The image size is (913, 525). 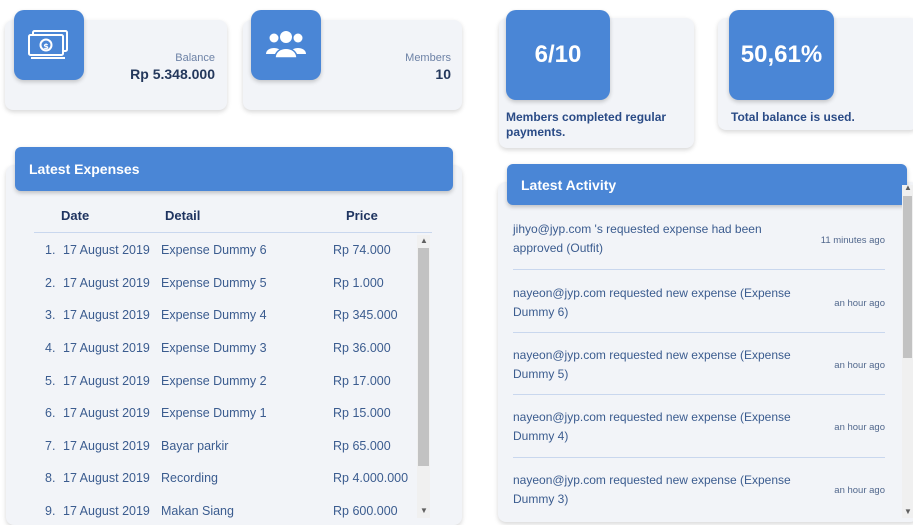 I want to click on expenses-title: Latest Expenses, so click(x=84, y=169).